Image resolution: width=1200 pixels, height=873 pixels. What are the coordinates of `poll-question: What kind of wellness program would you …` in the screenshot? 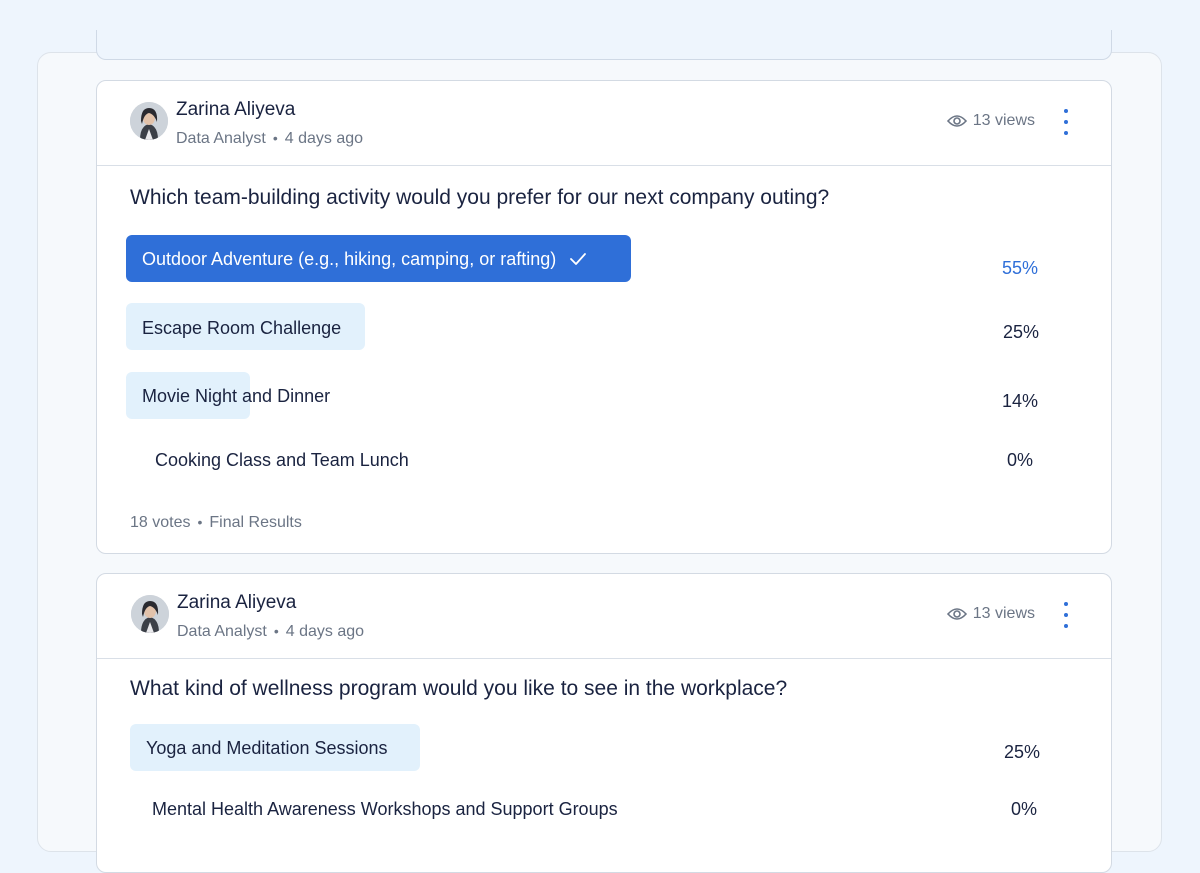 It's located at (459, 688).